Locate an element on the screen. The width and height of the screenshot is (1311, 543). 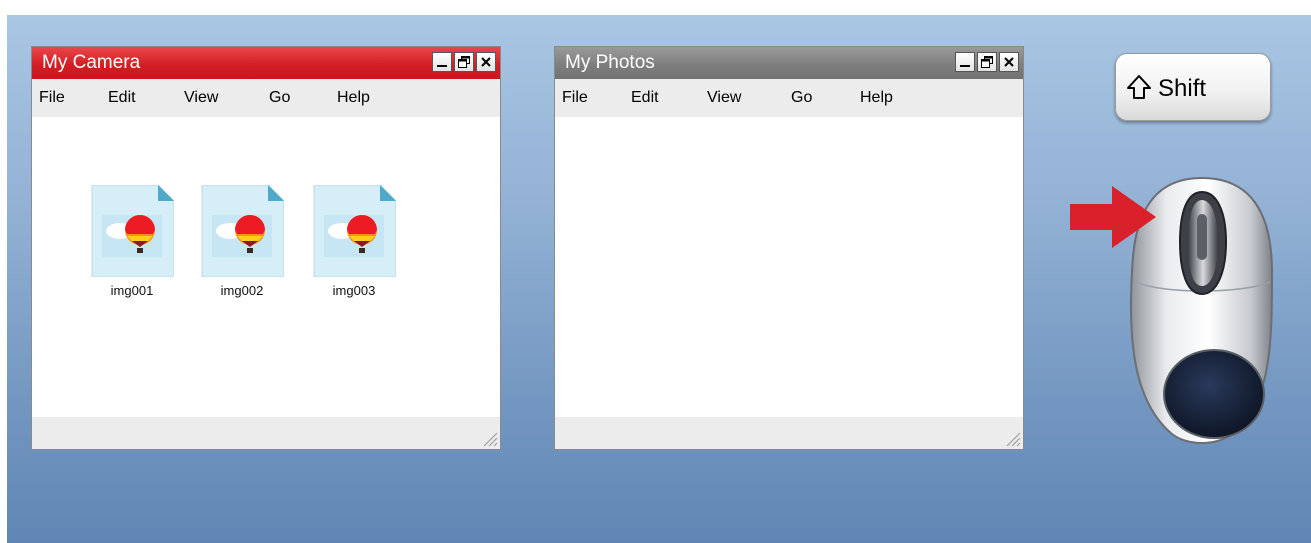
photos-window-title: My Photos is located at coordinates (610, 62).